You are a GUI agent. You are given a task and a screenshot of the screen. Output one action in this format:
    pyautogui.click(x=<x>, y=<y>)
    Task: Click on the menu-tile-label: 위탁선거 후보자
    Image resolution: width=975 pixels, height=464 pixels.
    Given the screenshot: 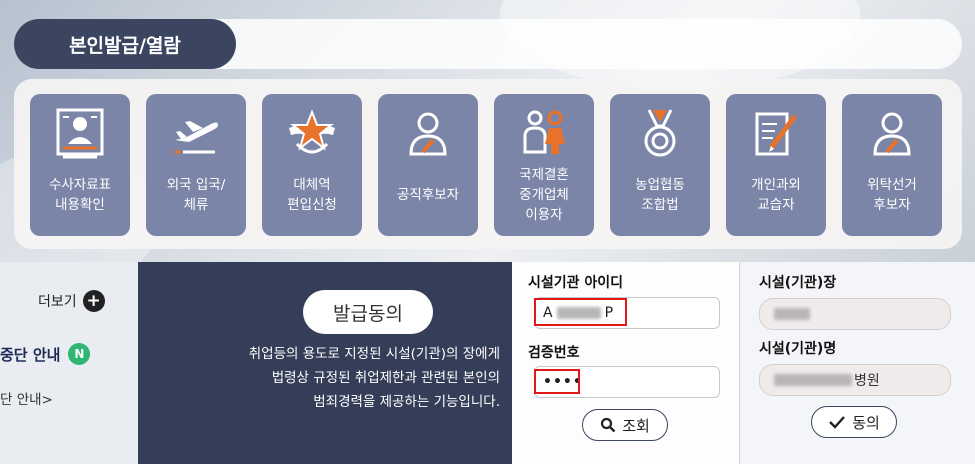 What is the action you would take?
    pyautogui.click(x=892, y=195)
    